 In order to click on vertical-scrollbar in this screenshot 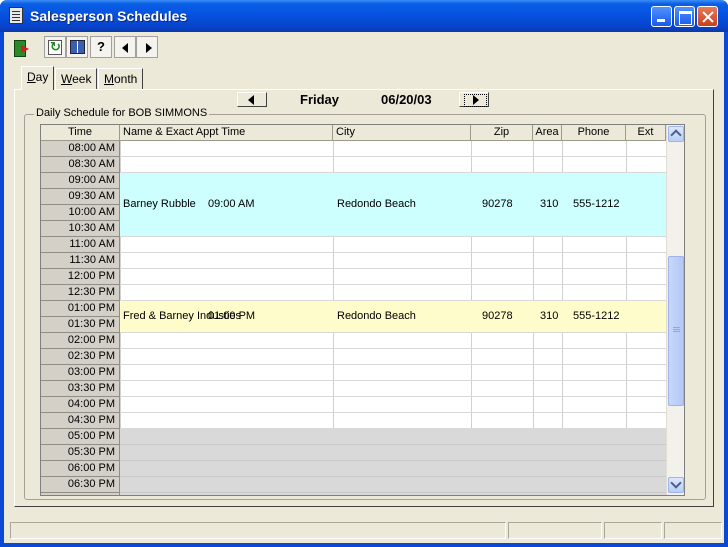, I will do `click(675, 310)`.